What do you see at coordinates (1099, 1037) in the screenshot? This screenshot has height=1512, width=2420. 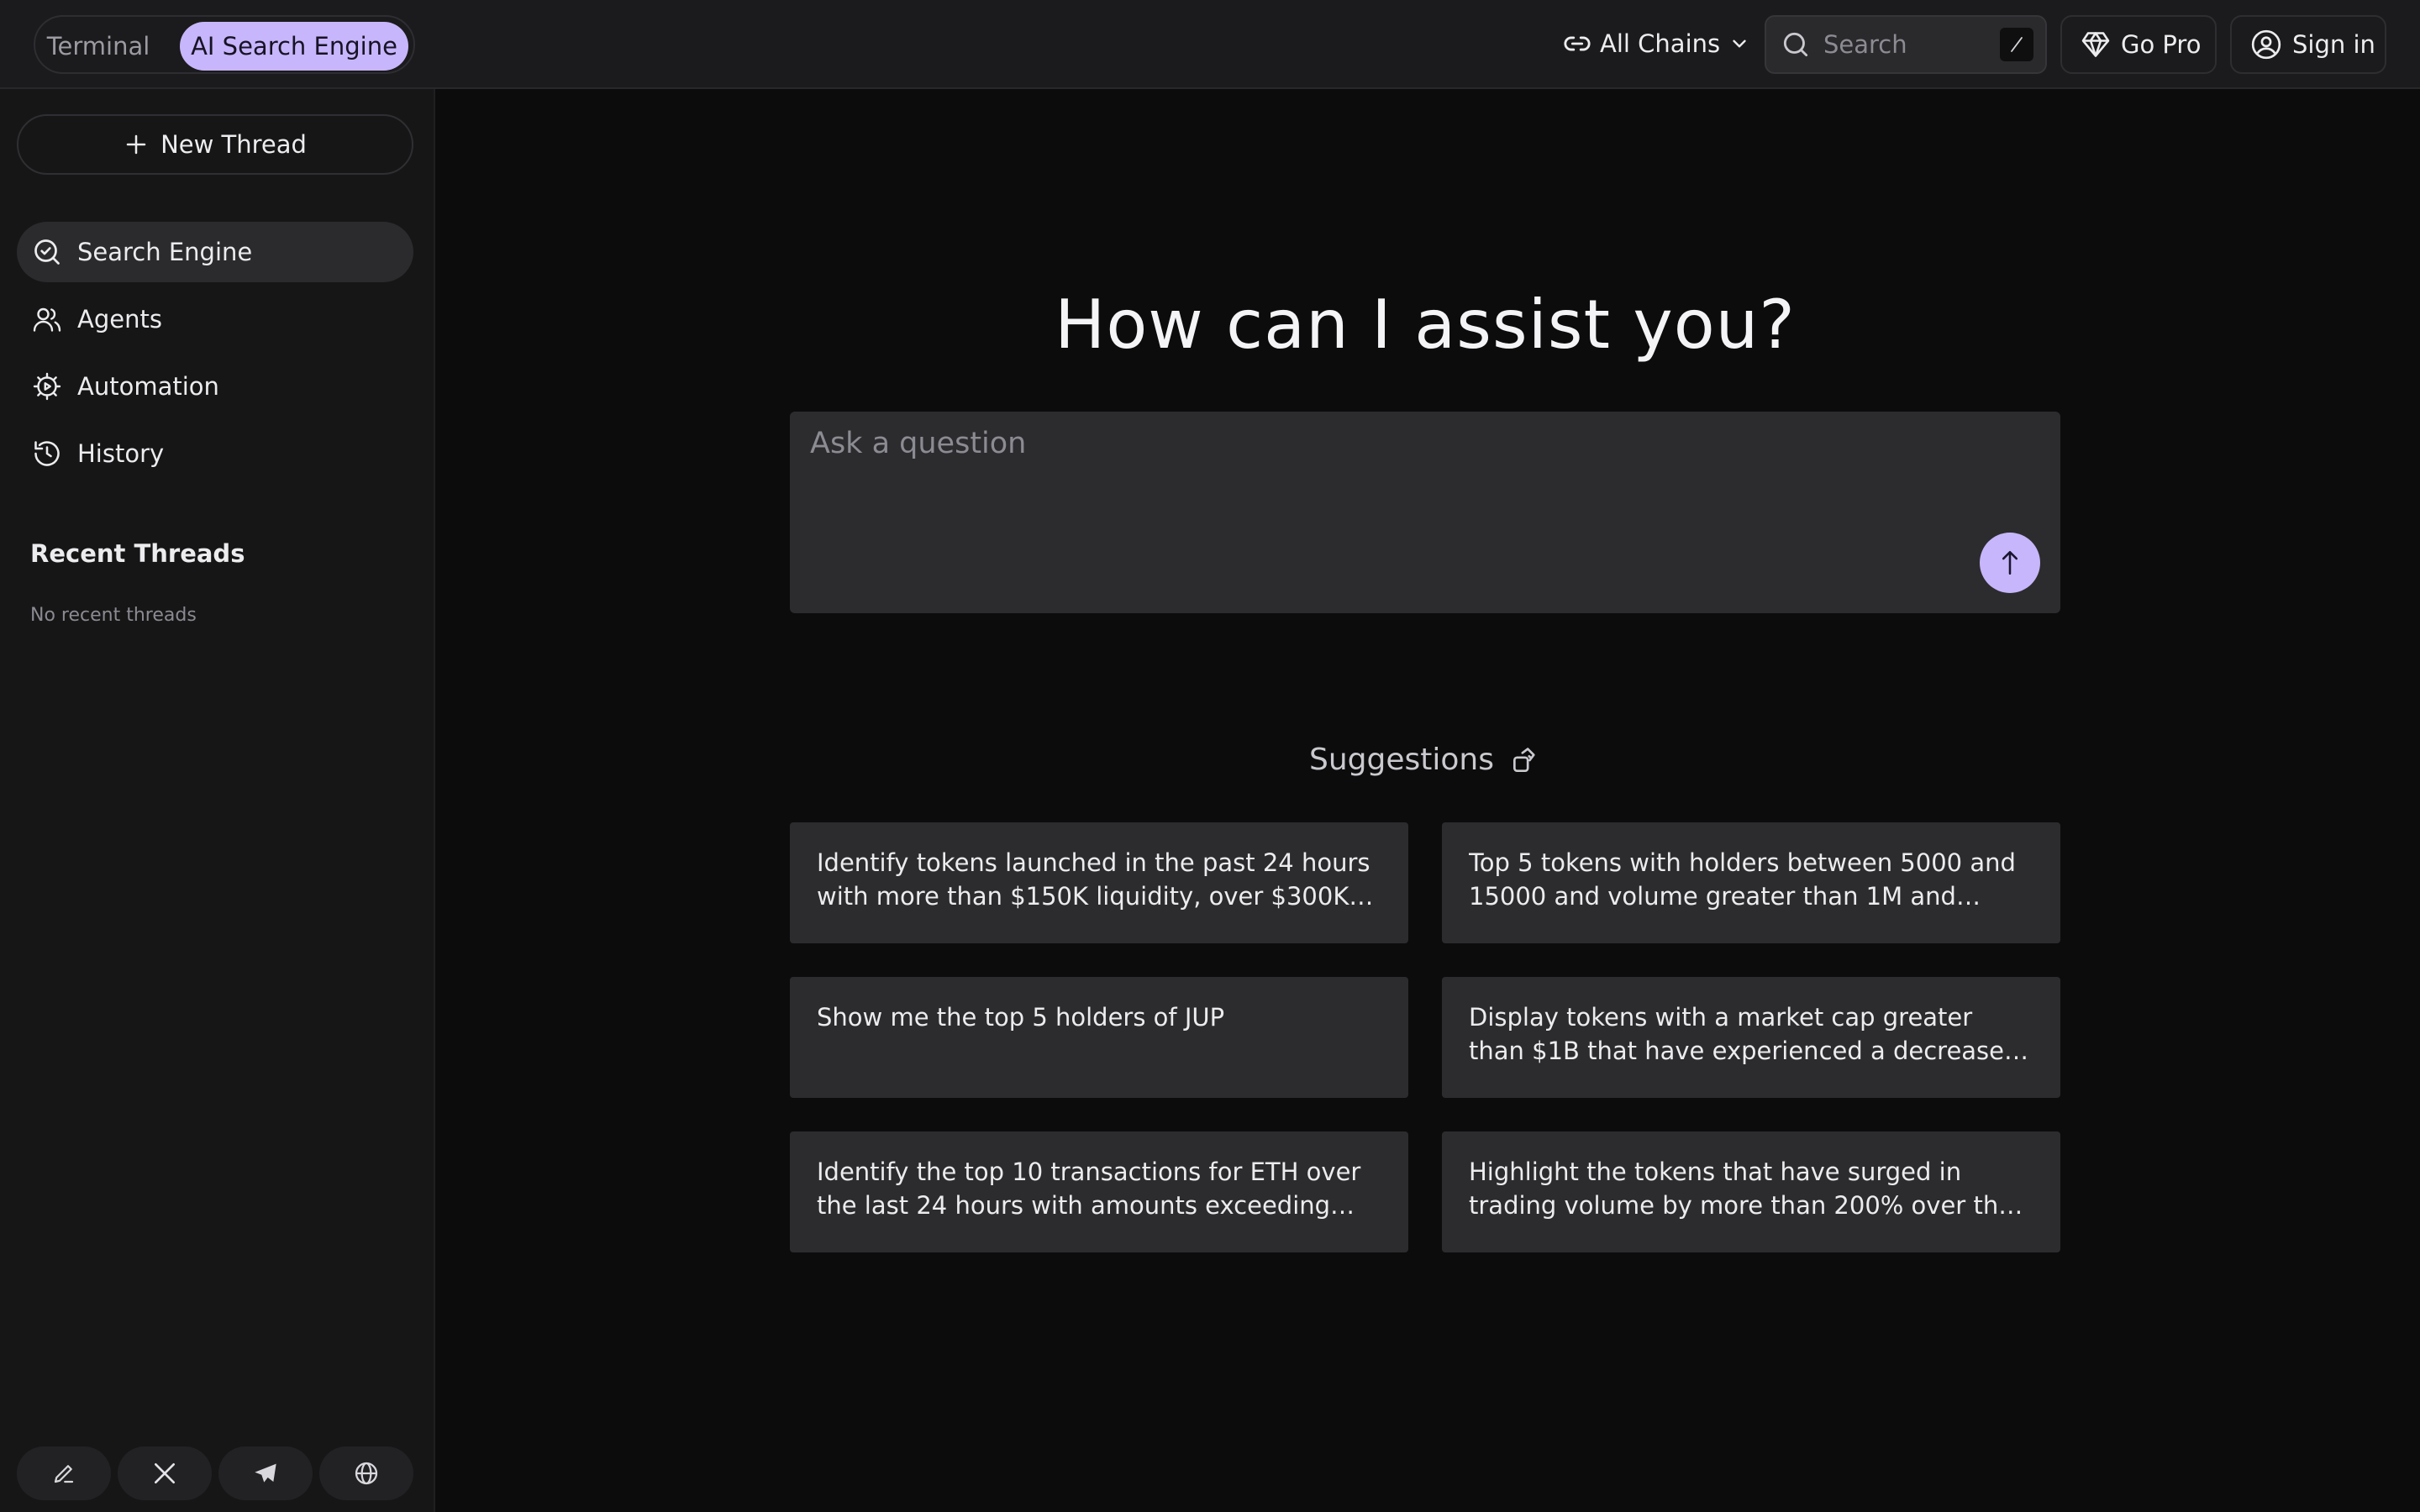 I see `suggestion-card: Show me the top 5 holders of JUP` at bounding box center [1099, 1037].